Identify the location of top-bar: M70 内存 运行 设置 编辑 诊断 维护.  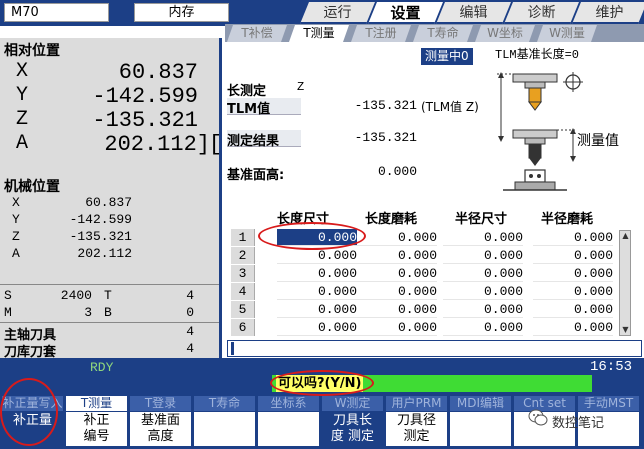
(322, 13).